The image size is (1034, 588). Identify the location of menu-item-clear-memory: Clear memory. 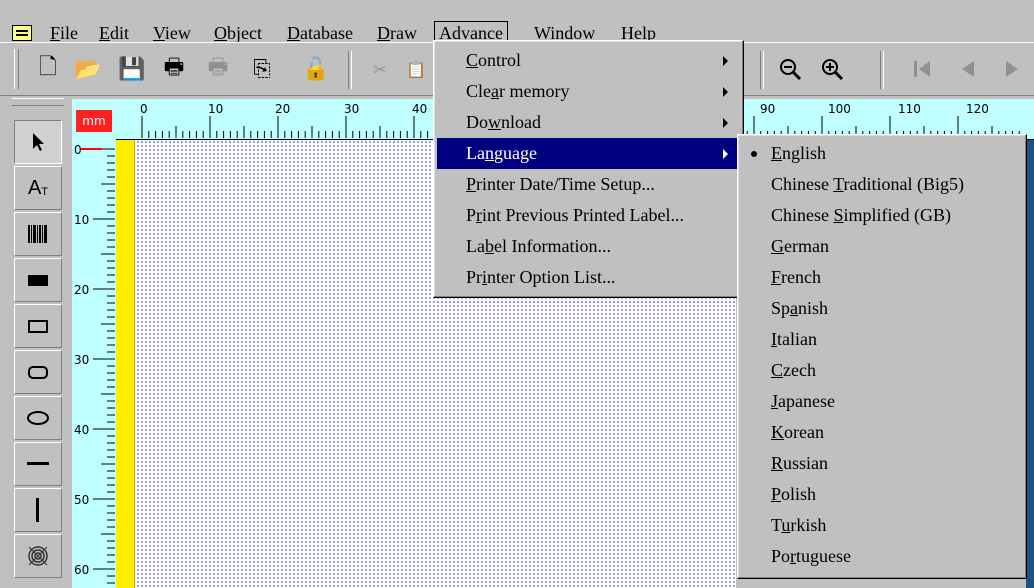
(588, 91).